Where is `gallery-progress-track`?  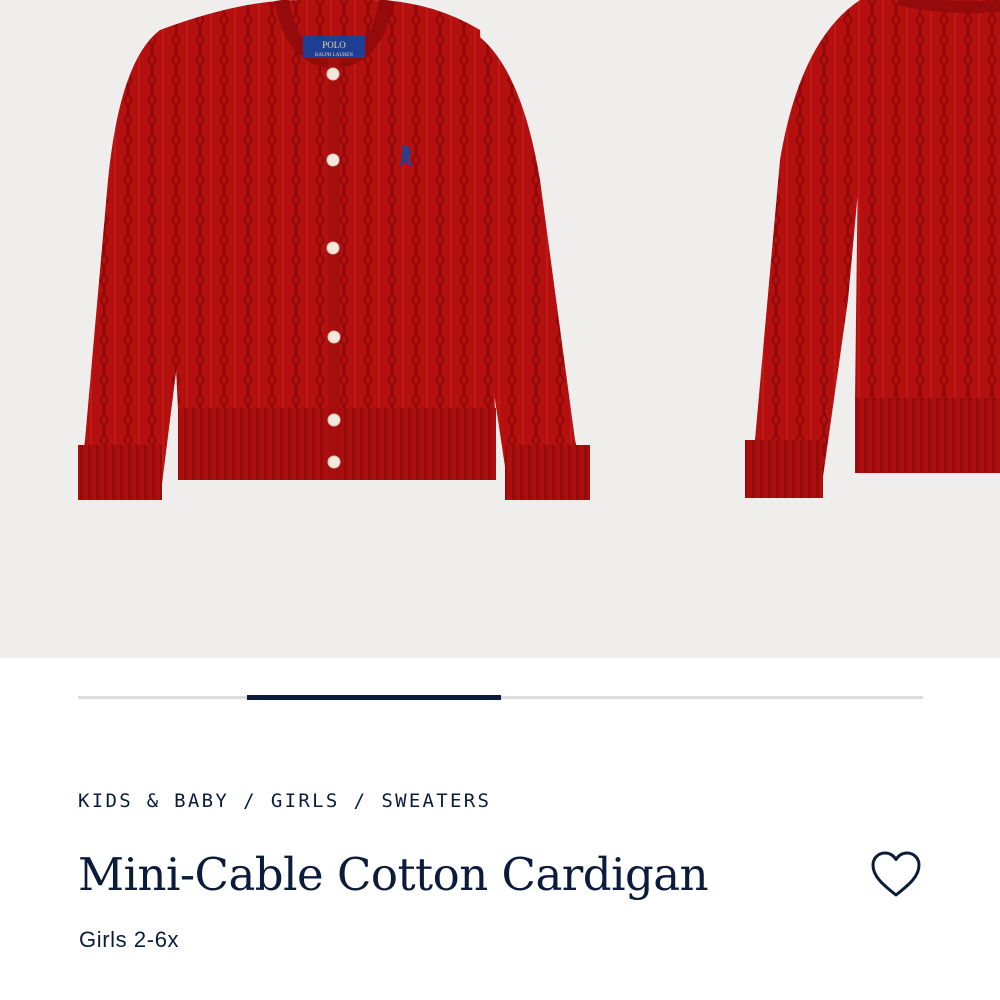
gallery-progress-track is located at coordinates (500, 697).